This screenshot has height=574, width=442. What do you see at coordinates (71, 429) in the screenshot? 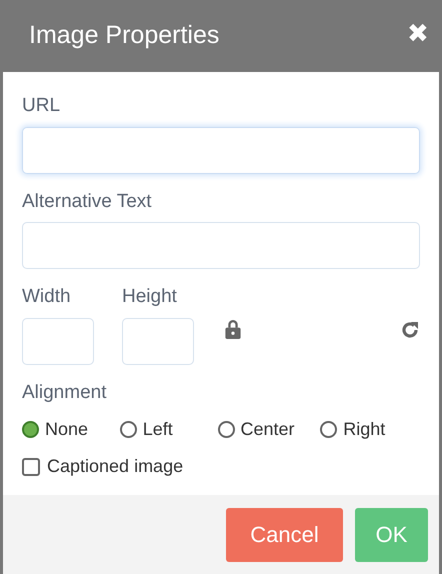
I see `radio-option: None` at bounding box center [71, 429].